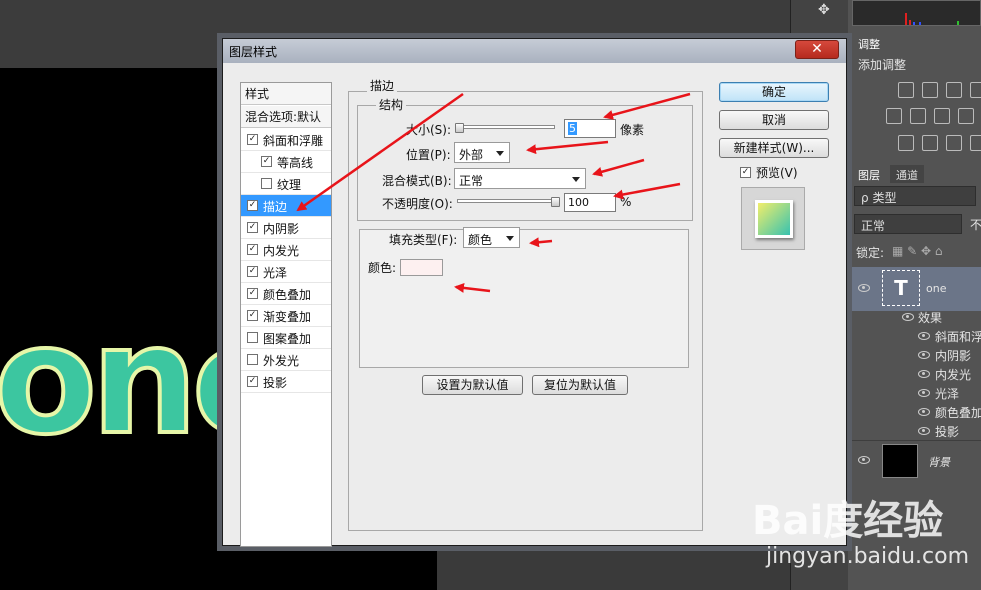 The width and height of the screenshot is (981, 590). I want to click on gradient-map-icon, so click(975, 143).